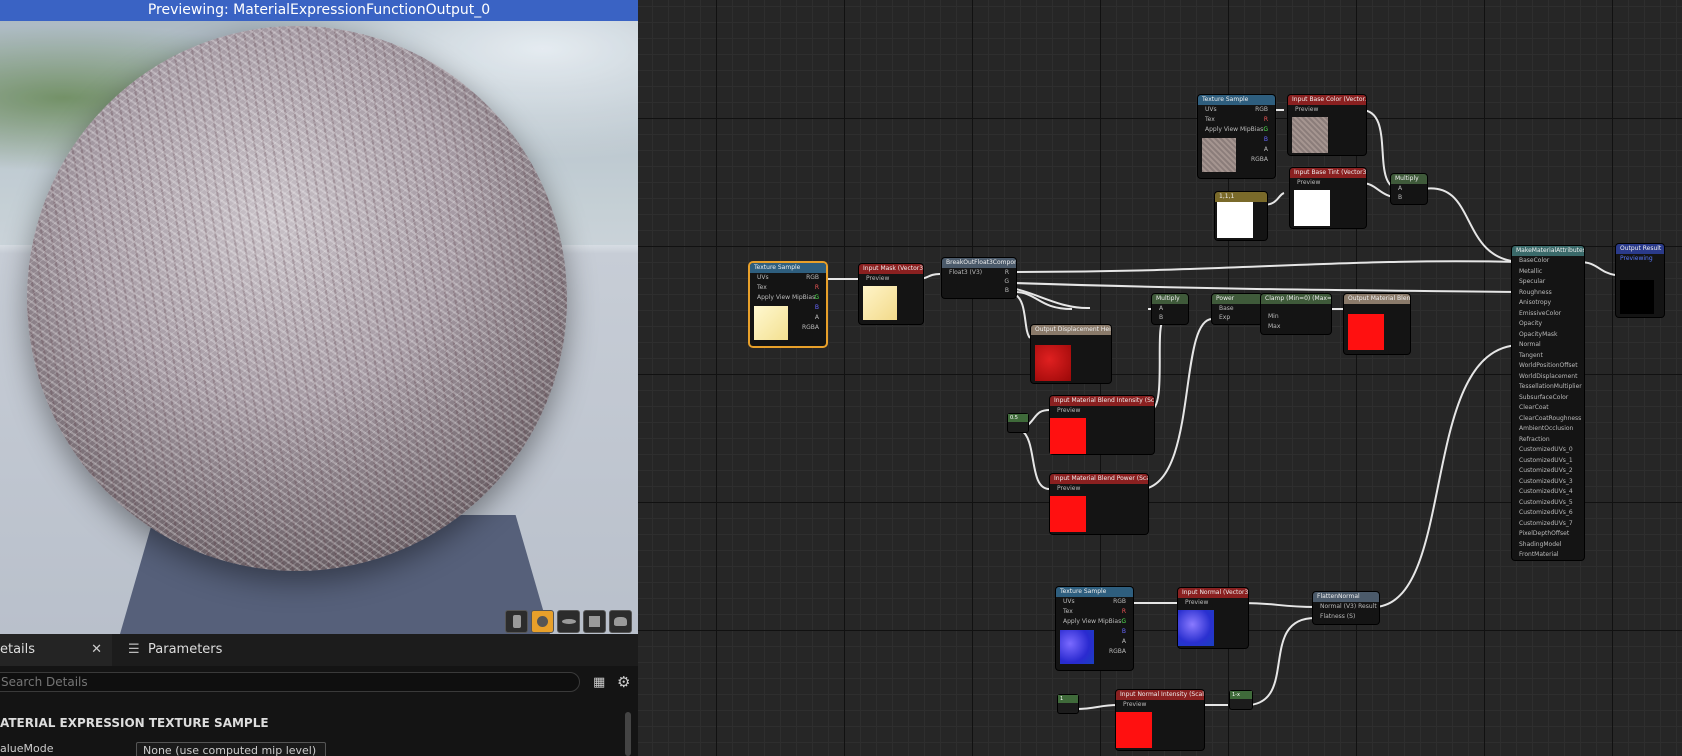 Image resolution: width=1682 pixels, height=756 pixels. Describe the element at coordinates (1548, 282) in the screenshot. I see `attribute-pin: Specular` at that location.